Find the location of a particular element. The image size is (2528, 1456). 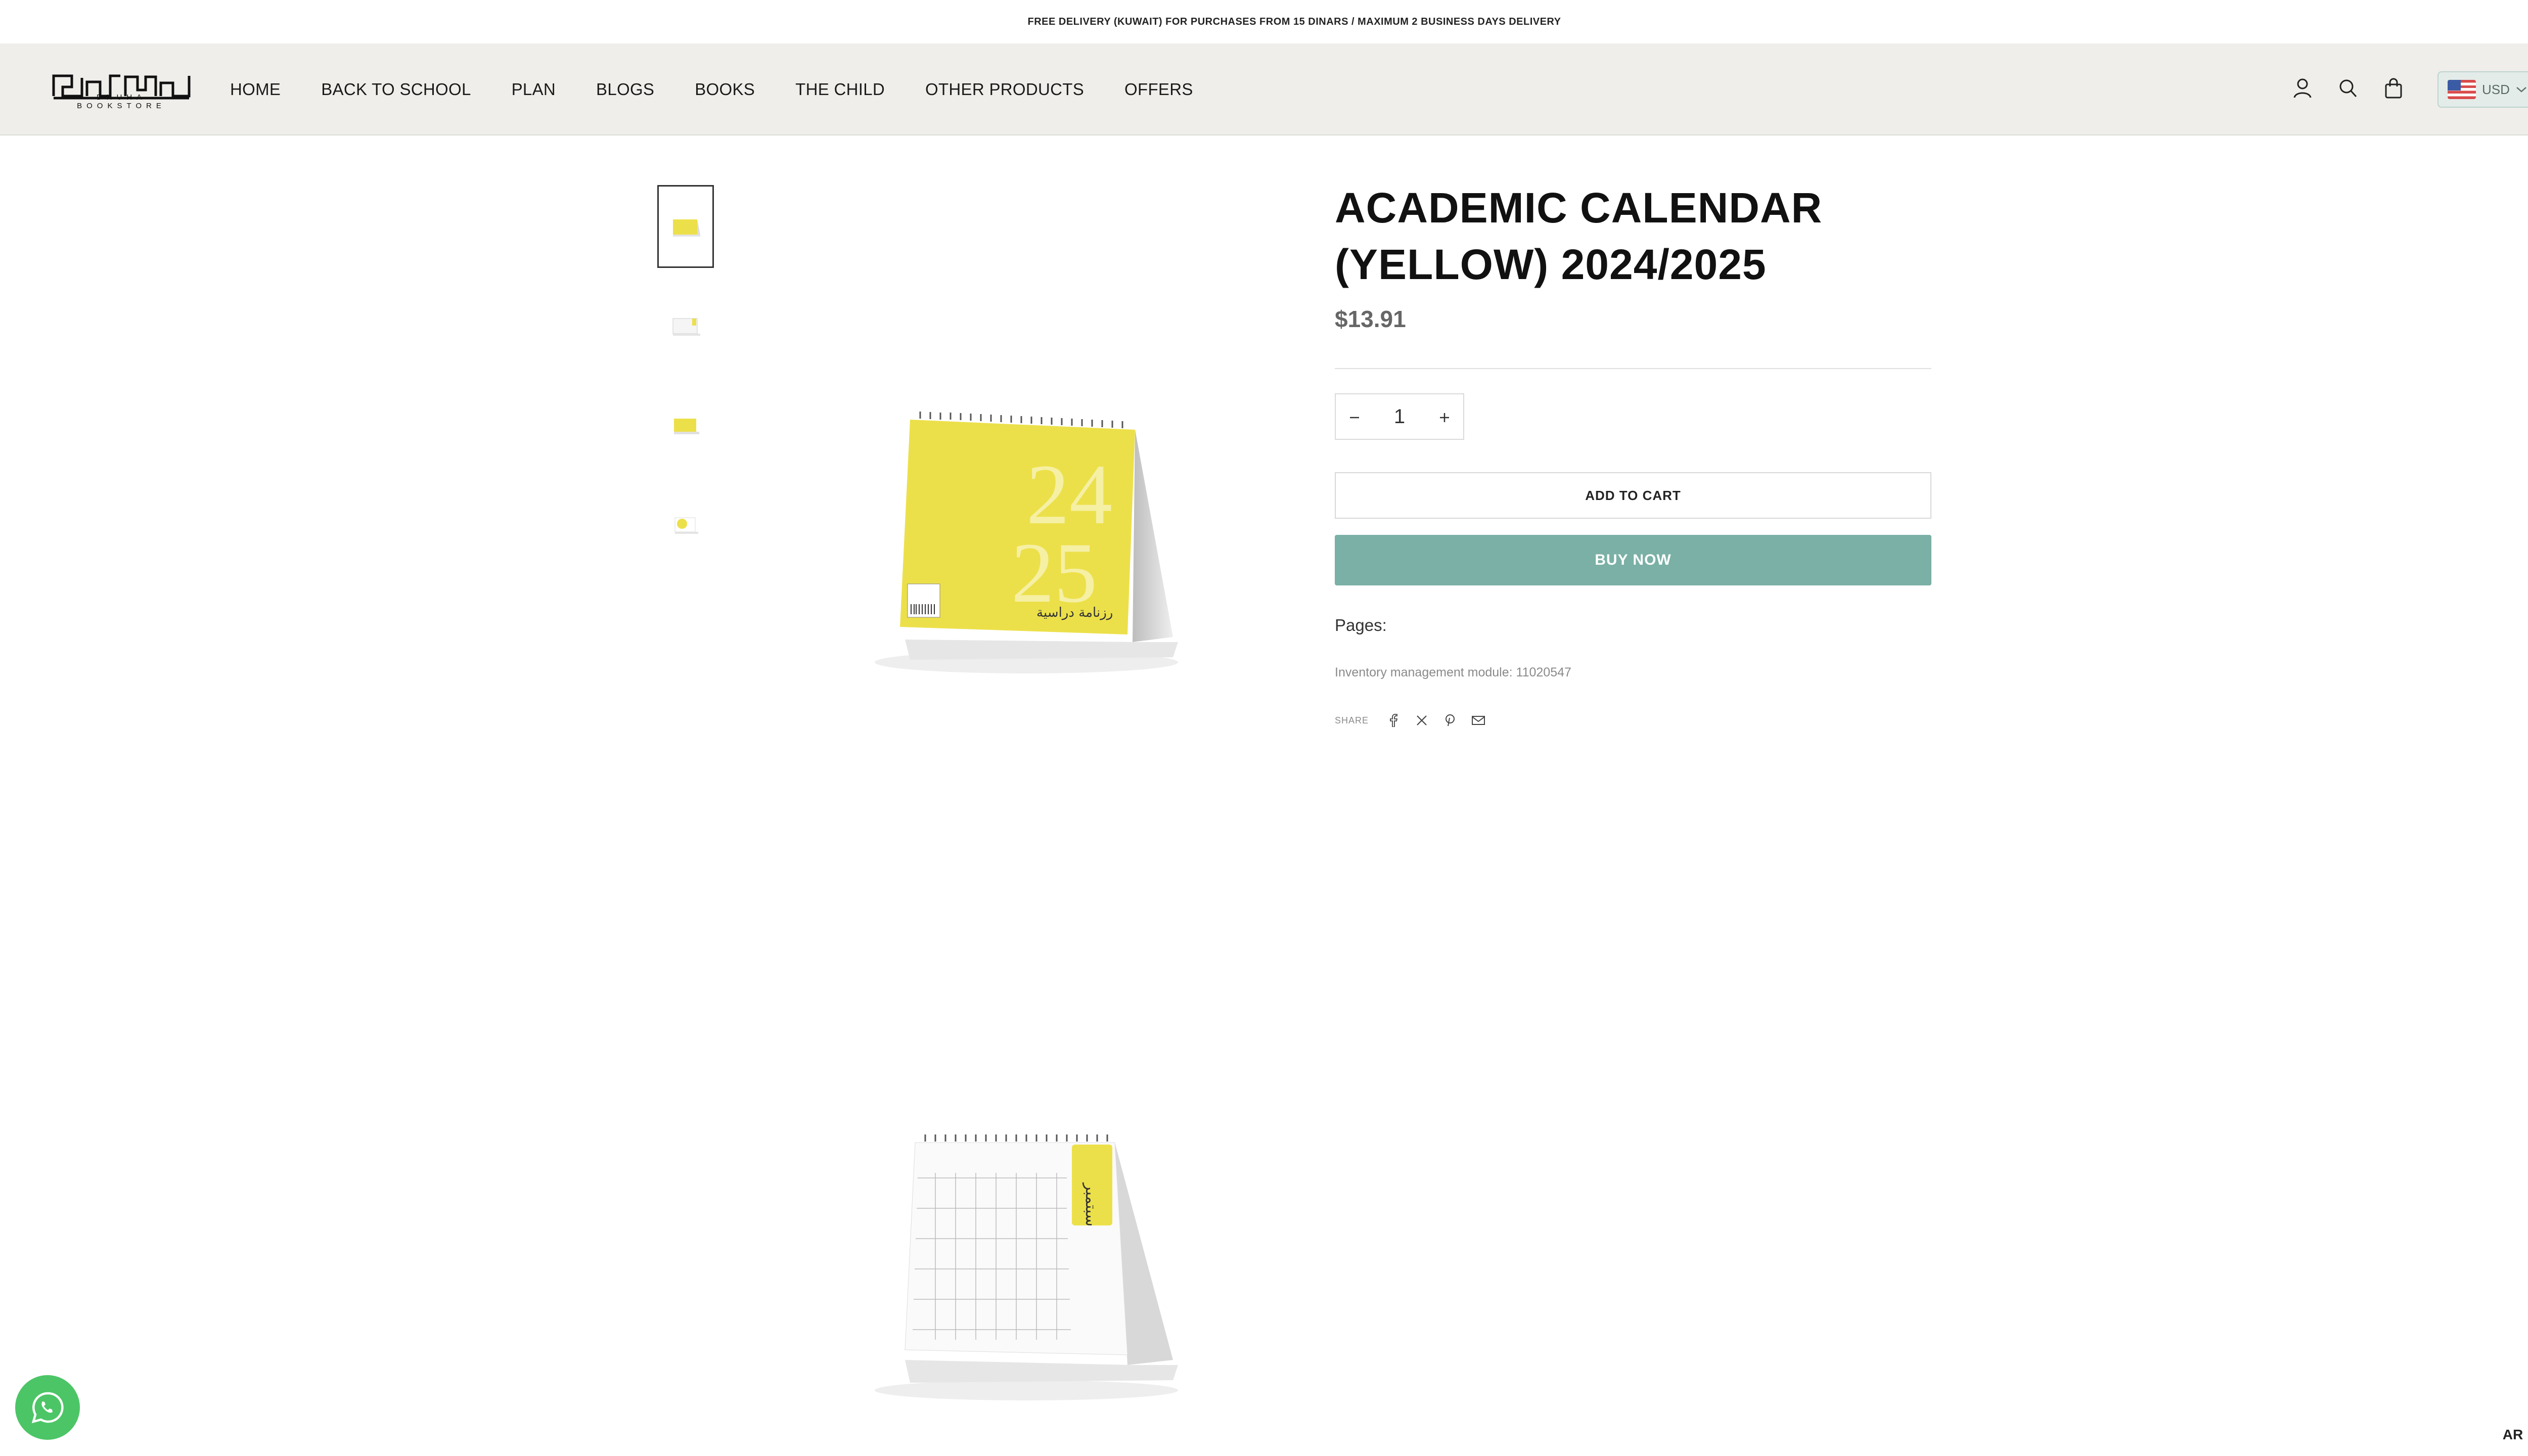

account-icon is located at coordinates (2303, 88).